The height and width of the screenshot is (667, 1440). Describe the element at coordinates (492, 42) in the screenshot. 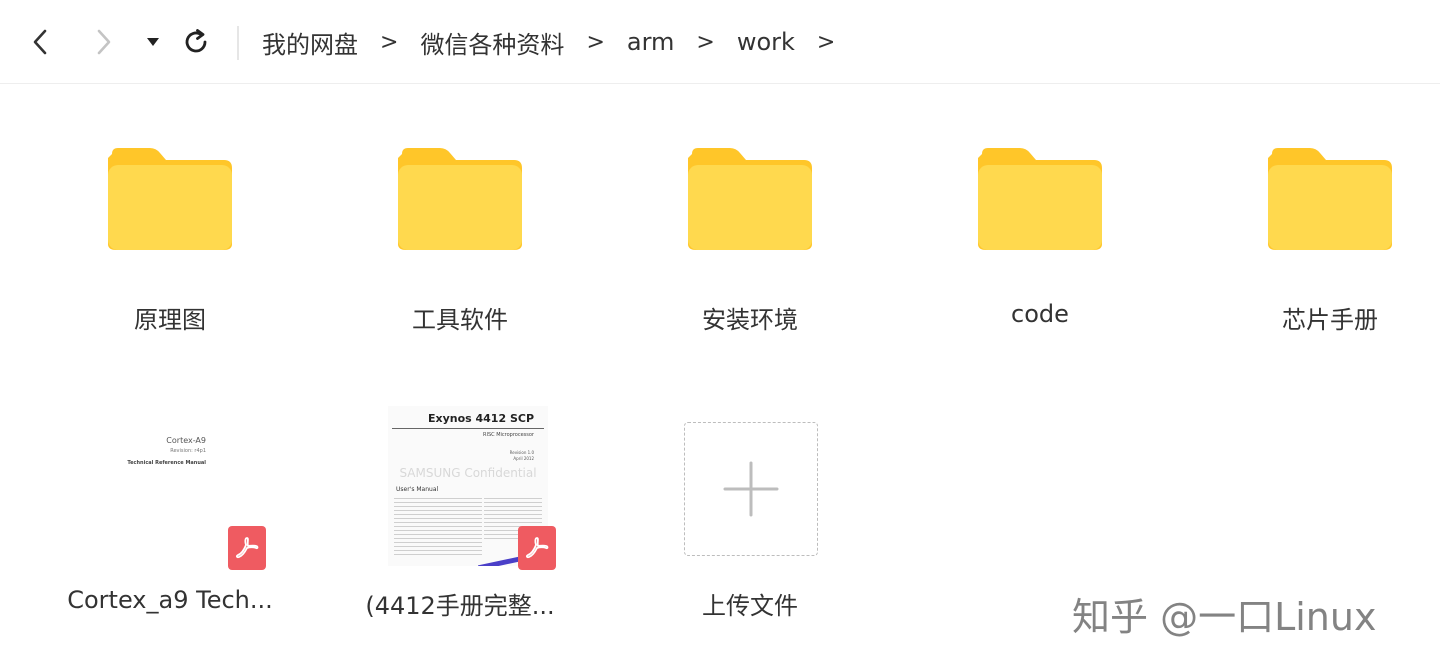

I see `breadcrumb-item-wechat-materials: 微信各种资料` at that location.